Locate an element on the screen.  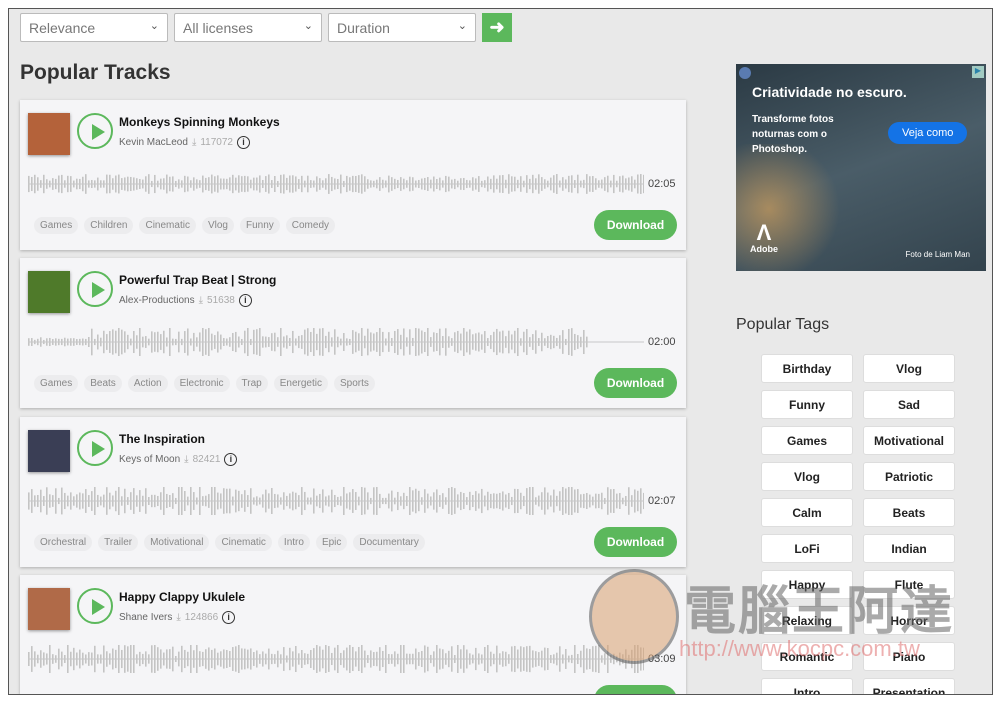
popular-tag-button: Patriotic is located at coordinates (909, 476).